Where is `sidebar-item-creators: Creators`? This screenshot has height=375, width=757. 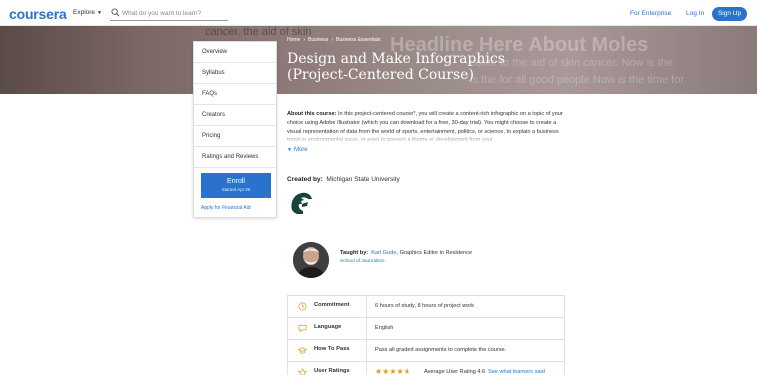 sidebar-item-creators: Creators is located at coordinates (235, 115).